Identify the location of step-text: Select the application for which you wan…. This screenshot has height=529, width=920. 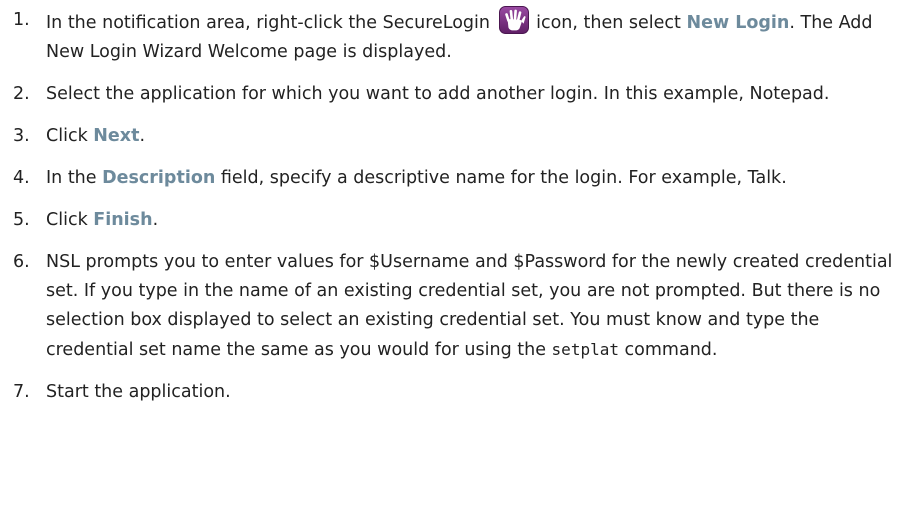
(438, 94).